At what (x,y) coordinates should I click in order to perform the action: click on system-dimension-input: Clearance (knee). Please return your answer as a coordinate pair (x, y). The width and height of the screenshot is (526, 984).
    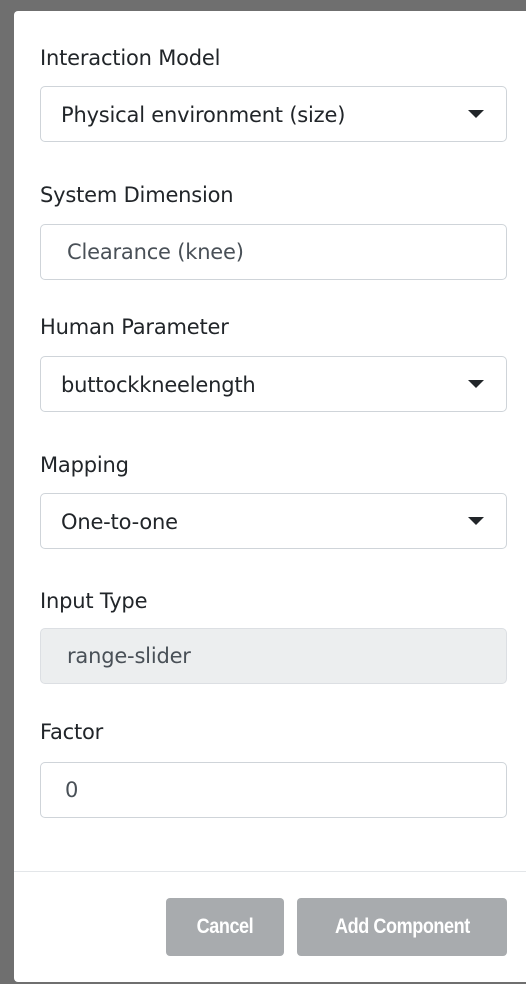
    Looking at the image, I should click on (273, 252).